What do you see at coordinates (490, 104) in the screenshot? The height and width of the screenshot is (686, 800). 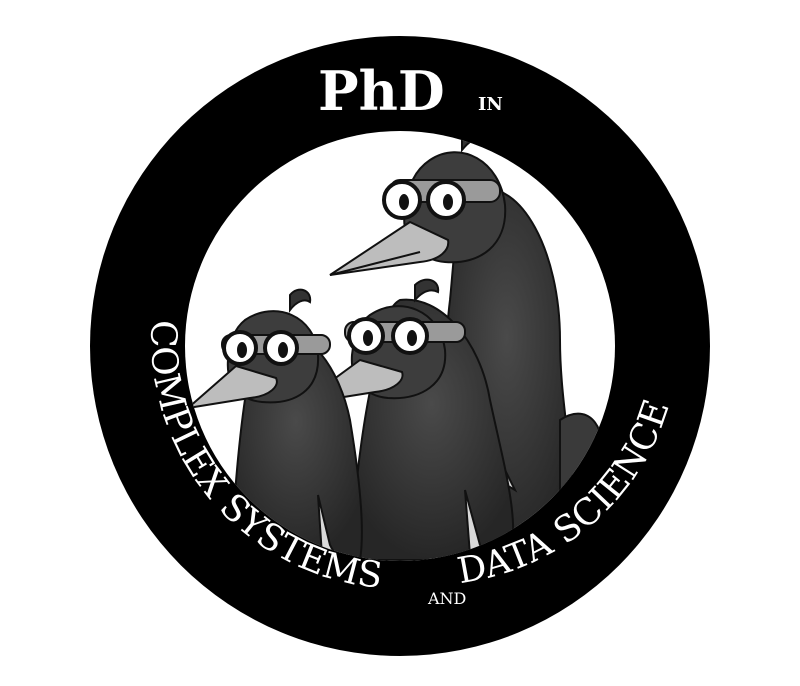 I see `title-in: IN` at bounding box center [490, 104].